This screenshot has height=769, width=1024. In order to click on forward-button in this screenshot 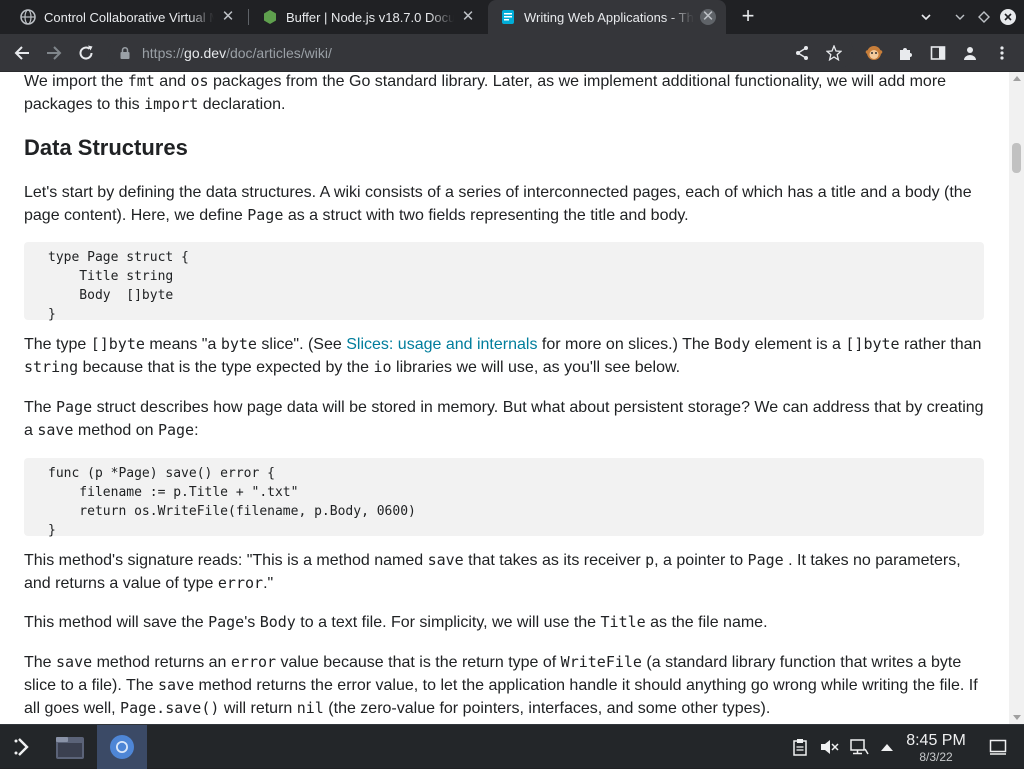, I will do `click(54, 53)`.